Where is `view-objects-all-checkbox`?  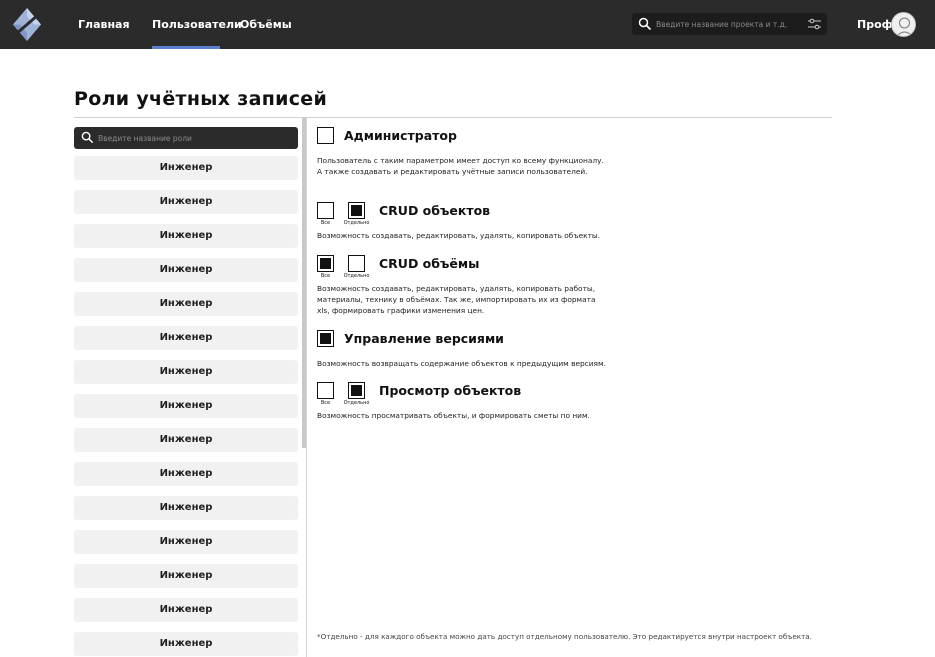 view-objects-all-checkbox is located at coordinates (325, 390).